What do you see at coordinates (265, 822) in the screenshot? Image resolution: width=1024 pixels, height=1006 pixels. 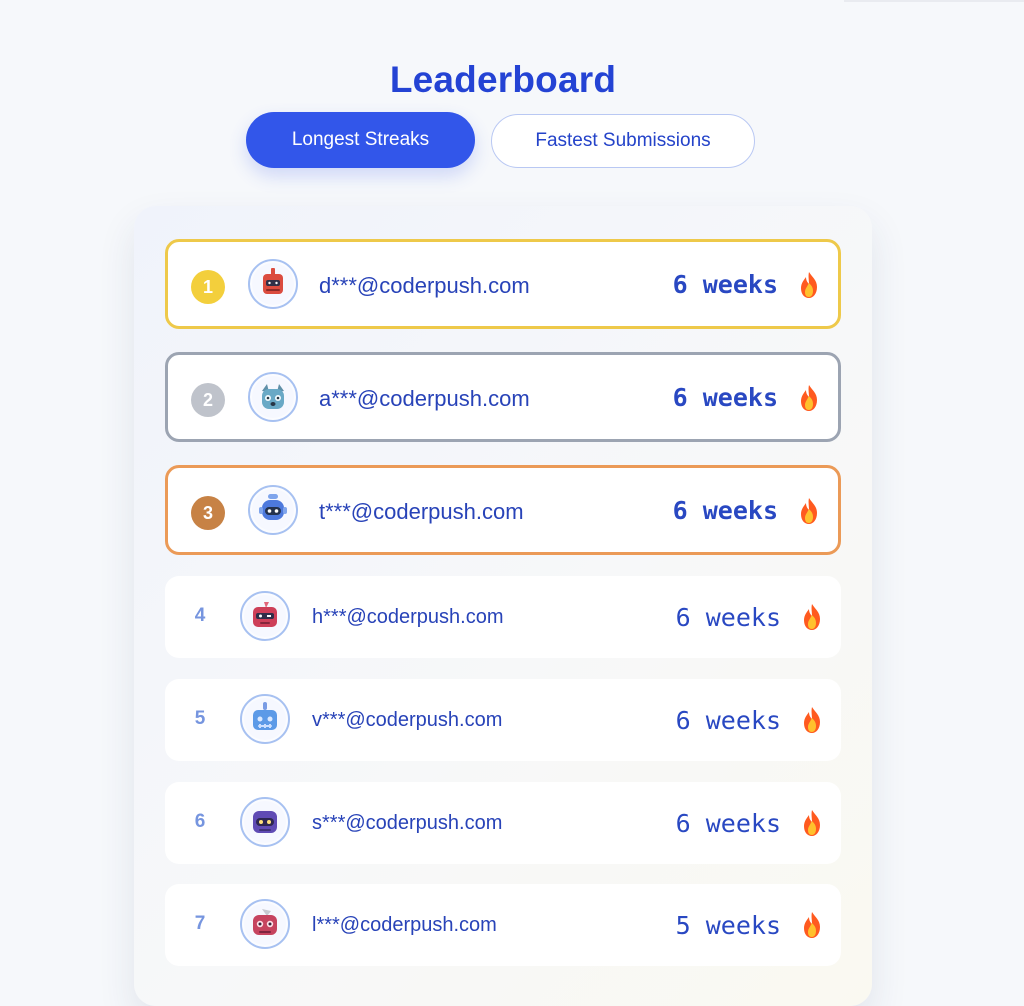 I see `purple-robot-avatar-icon` at bounding box center [265, 822].